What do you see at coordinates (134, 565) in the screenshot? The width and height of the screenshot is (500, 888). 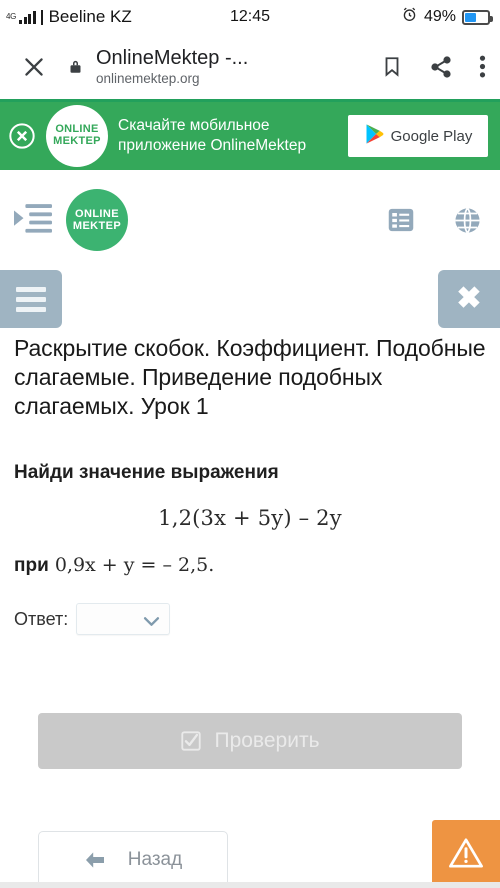 I see `task-condition-expression: 0,9x + y = – 2,5.` at bounding box center [134, 565].